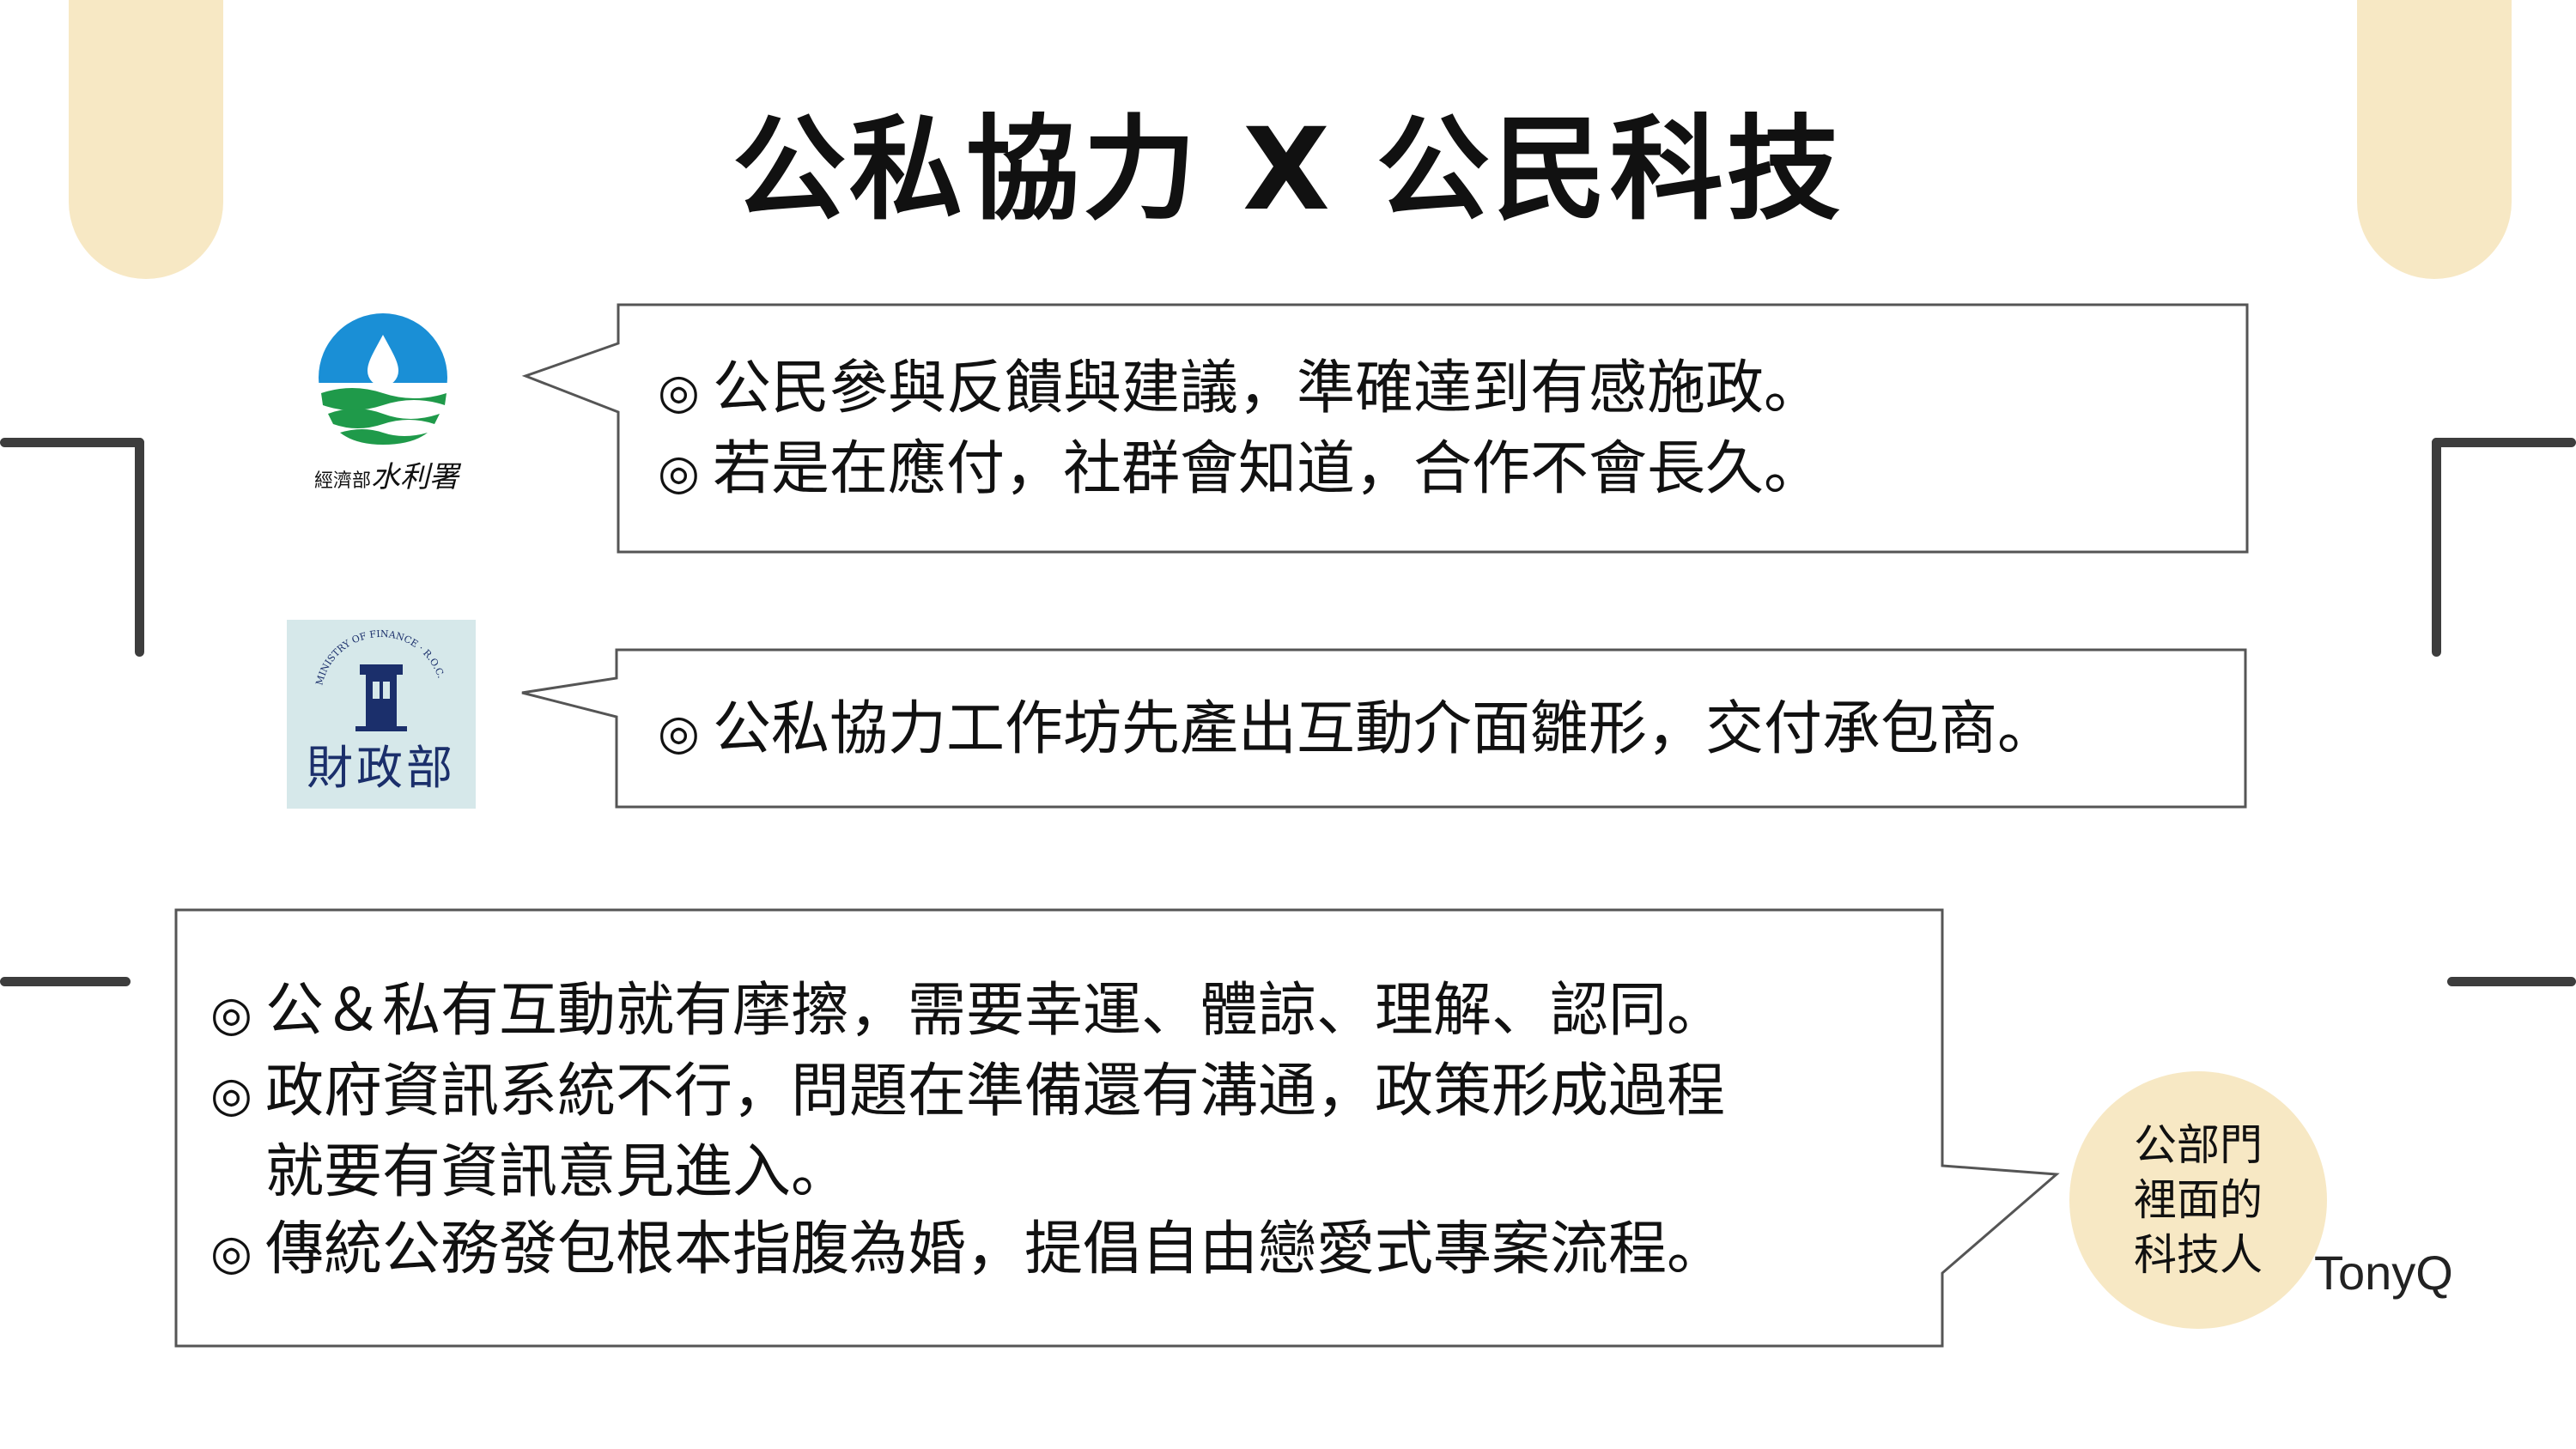 This screenshot has height=1449, width=2576. What do you see at coordinates (1268, 469) in the screenshot?
I see `bubble-1-line-text: 若是在應付，社群會知道，合作不會長久。` at bounding box center [1268, 469].